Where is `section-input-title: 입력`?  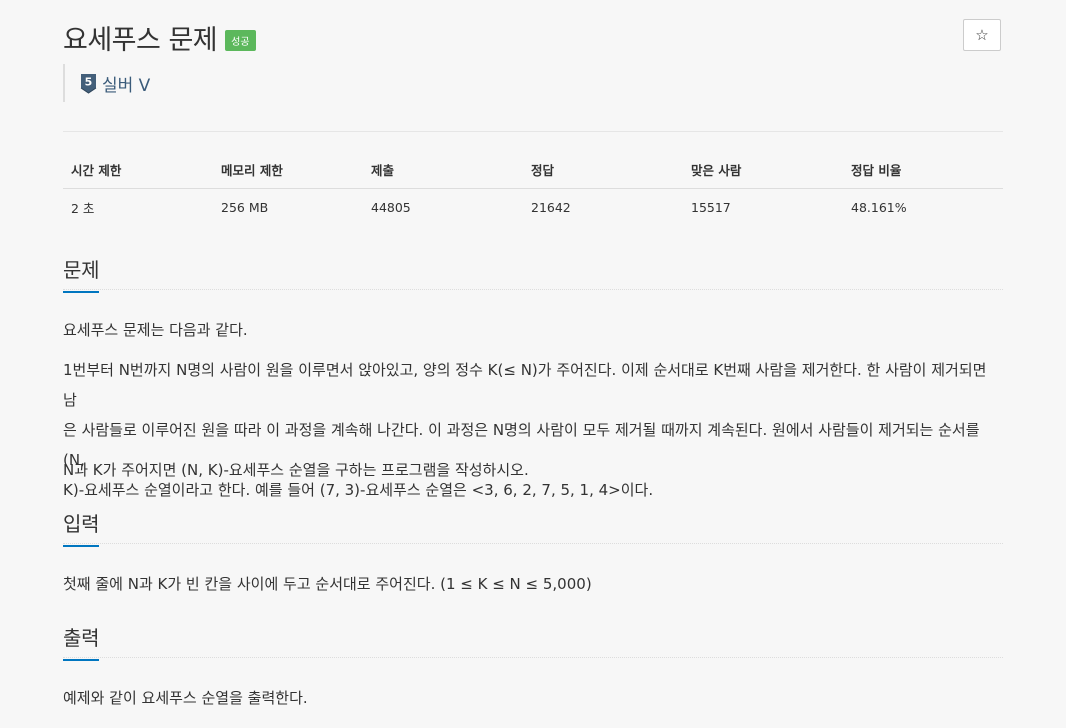
section-input-title: 입력 is located at coordinates (81, 527).